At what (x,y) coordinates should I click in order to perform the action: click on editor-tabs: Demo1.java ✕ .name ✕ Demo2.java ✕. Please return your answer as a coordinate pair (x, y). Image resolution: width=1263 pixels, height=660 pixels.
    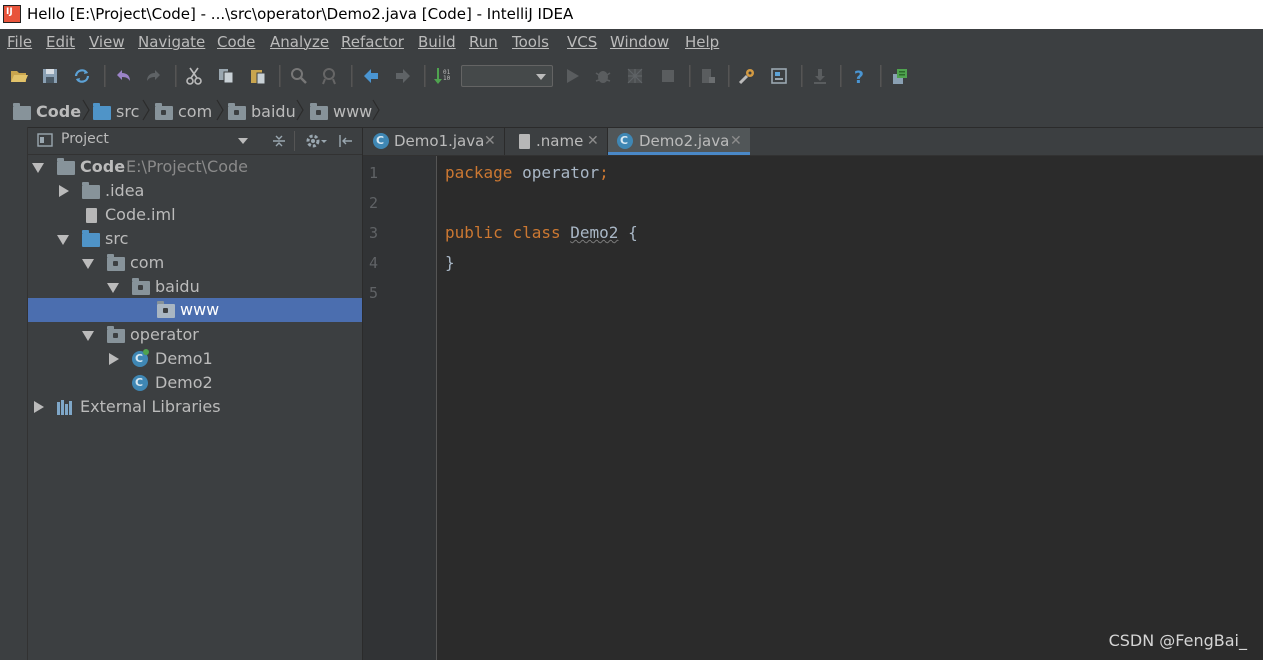
    Looking at the image, I should click on (813, 142).